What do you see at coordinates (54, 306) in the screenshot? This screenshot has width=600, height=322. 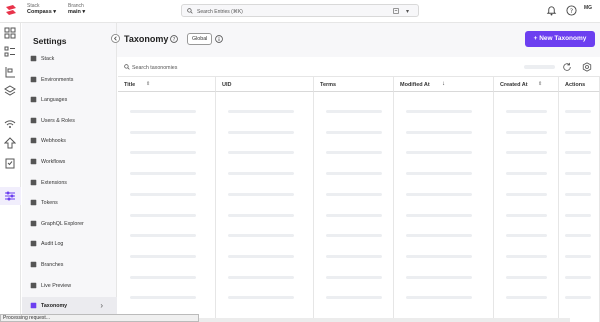 I see `sidebar-item-label: Taxonomy` at bounding box center [54, 306].